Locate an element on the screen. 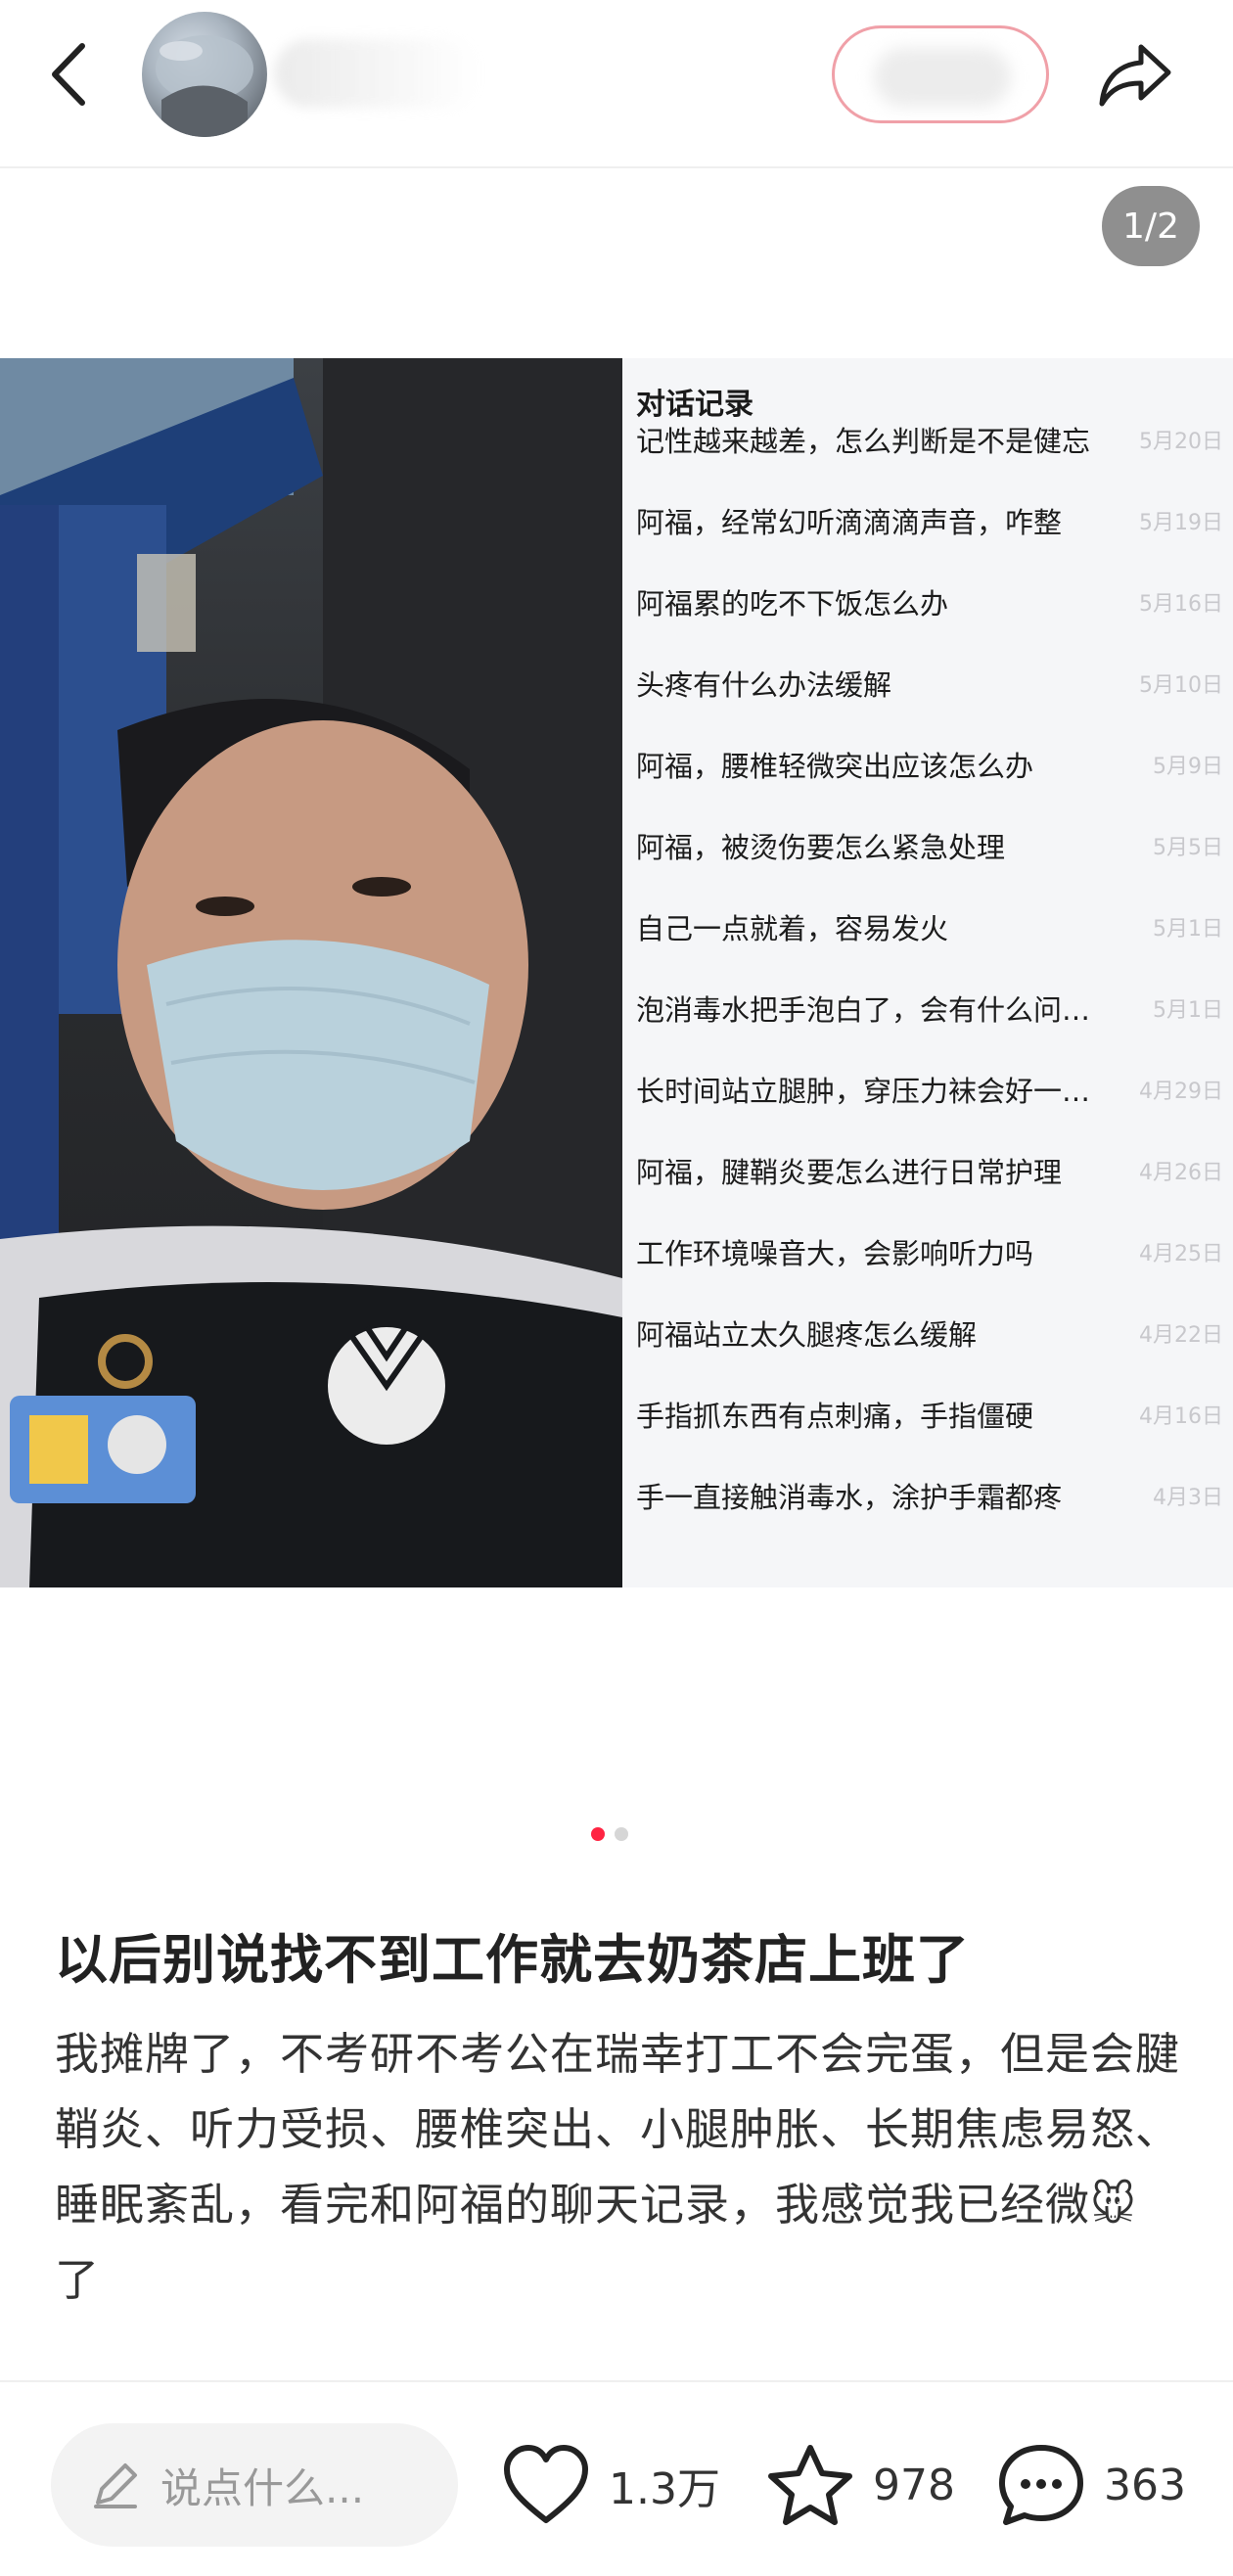 Image resolution: width=1233 pixels, height=2576 pixels. chat-history-row: 手一直接触消毒水，涂护手霜都疼 4月3日 is located at coordinates (929, 1495).